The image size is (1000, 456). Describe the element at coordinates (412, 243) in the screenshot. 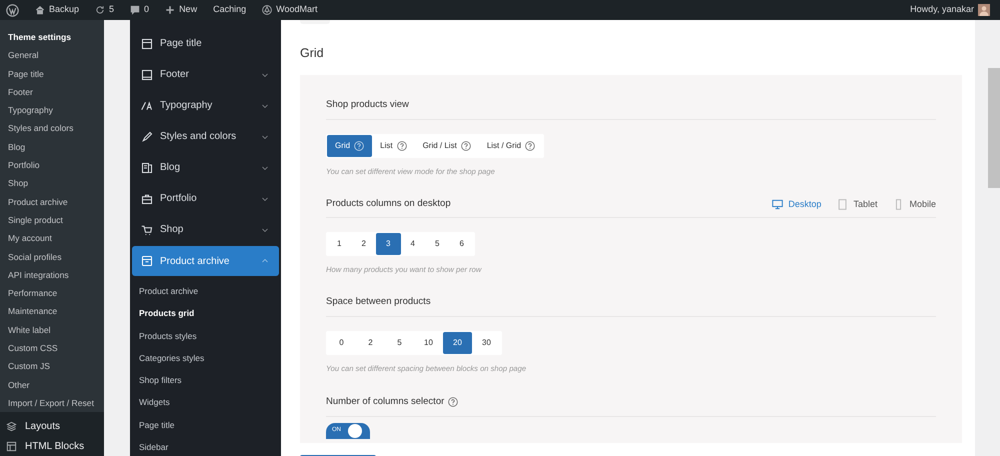

I see `option-button: 4` at that location.